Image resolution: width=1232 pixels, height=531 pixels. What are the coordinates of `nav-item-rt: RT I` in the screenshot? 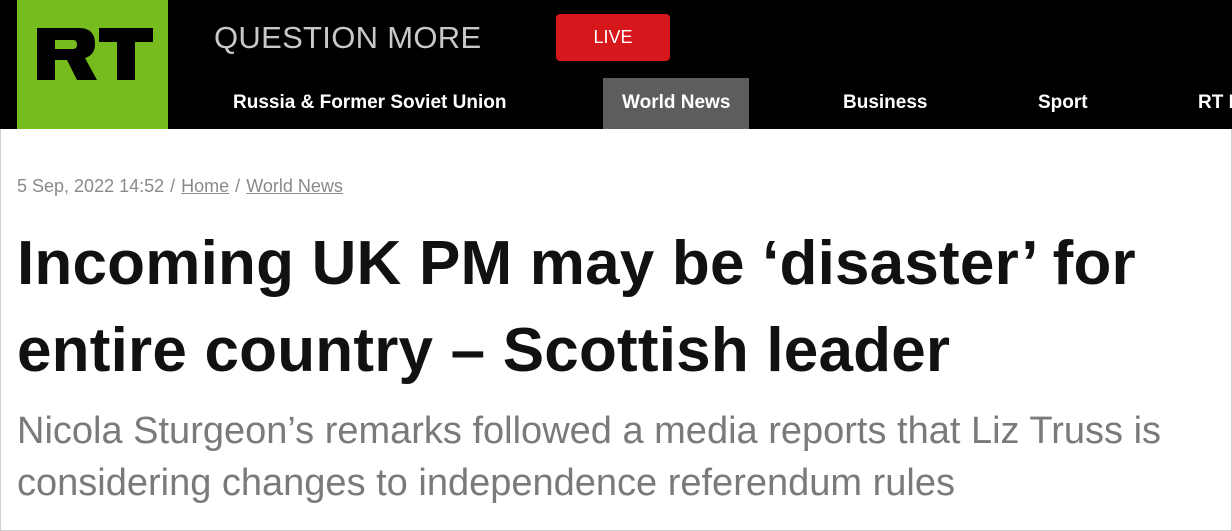 It's located at (1215, 103).